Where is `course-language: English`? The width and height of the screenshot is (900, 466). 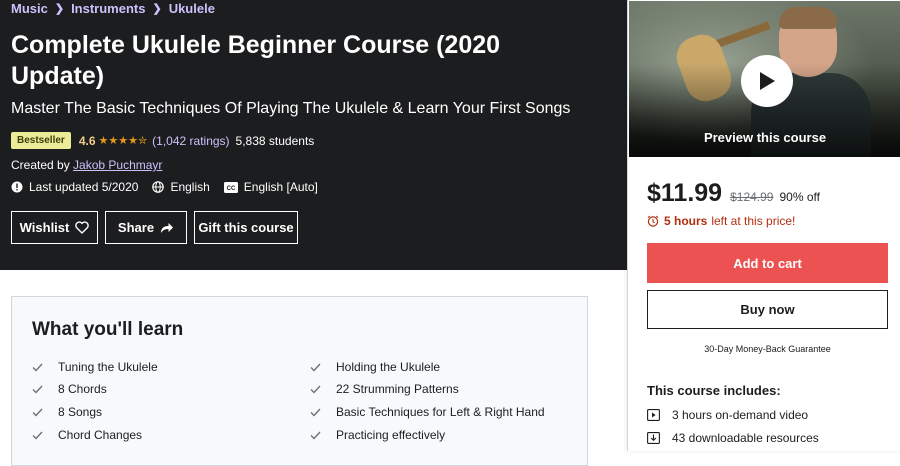 course-language: English is located at coordinates (181, 187).